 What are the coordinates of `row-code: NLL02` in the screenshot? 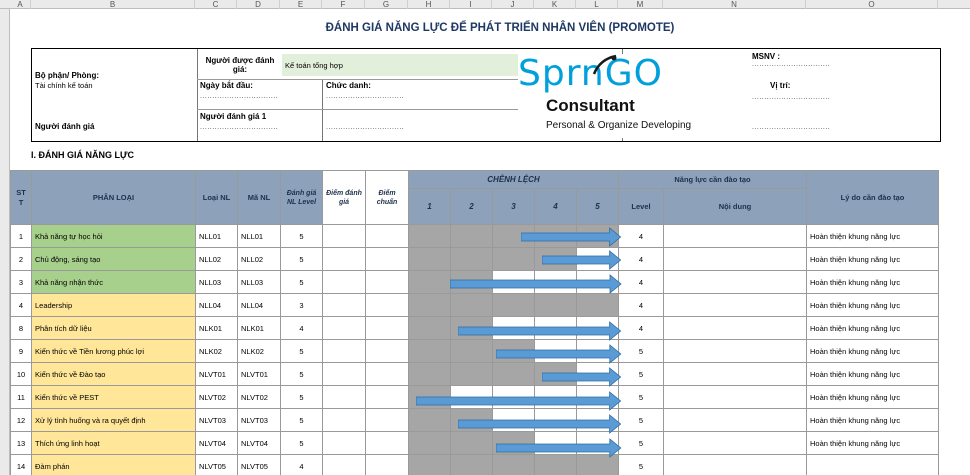 It's located at (259, 259).